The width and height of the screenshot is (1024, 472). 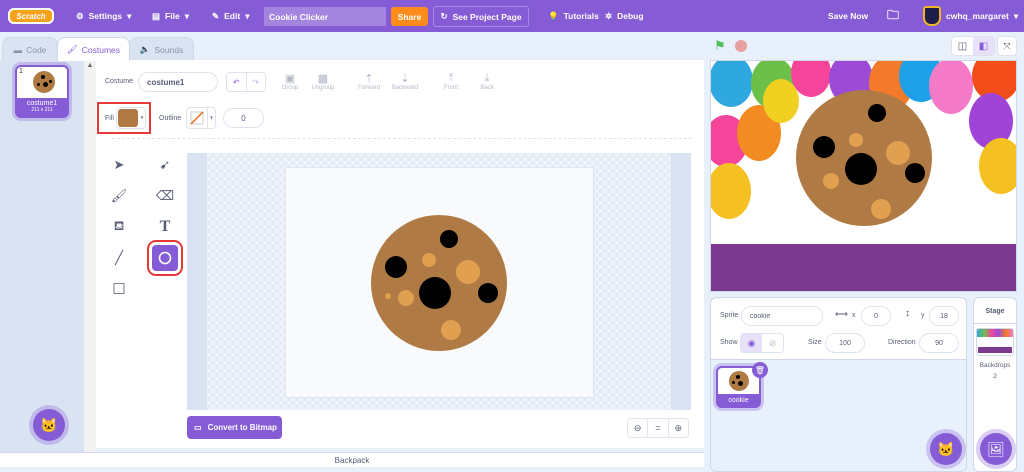 I want to click on sprite-thumbnail, so click(x=739, y=381).